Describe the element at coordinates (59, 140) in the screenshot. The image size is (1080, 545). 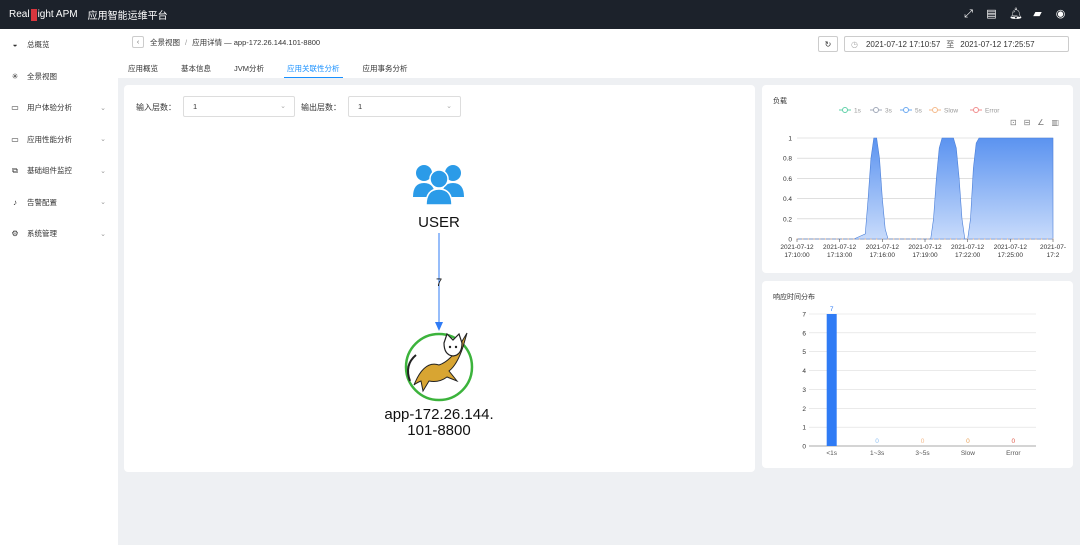
I see `sidebar-item-app-performance: ▭ 应用性能分析 ⌄` at that location.